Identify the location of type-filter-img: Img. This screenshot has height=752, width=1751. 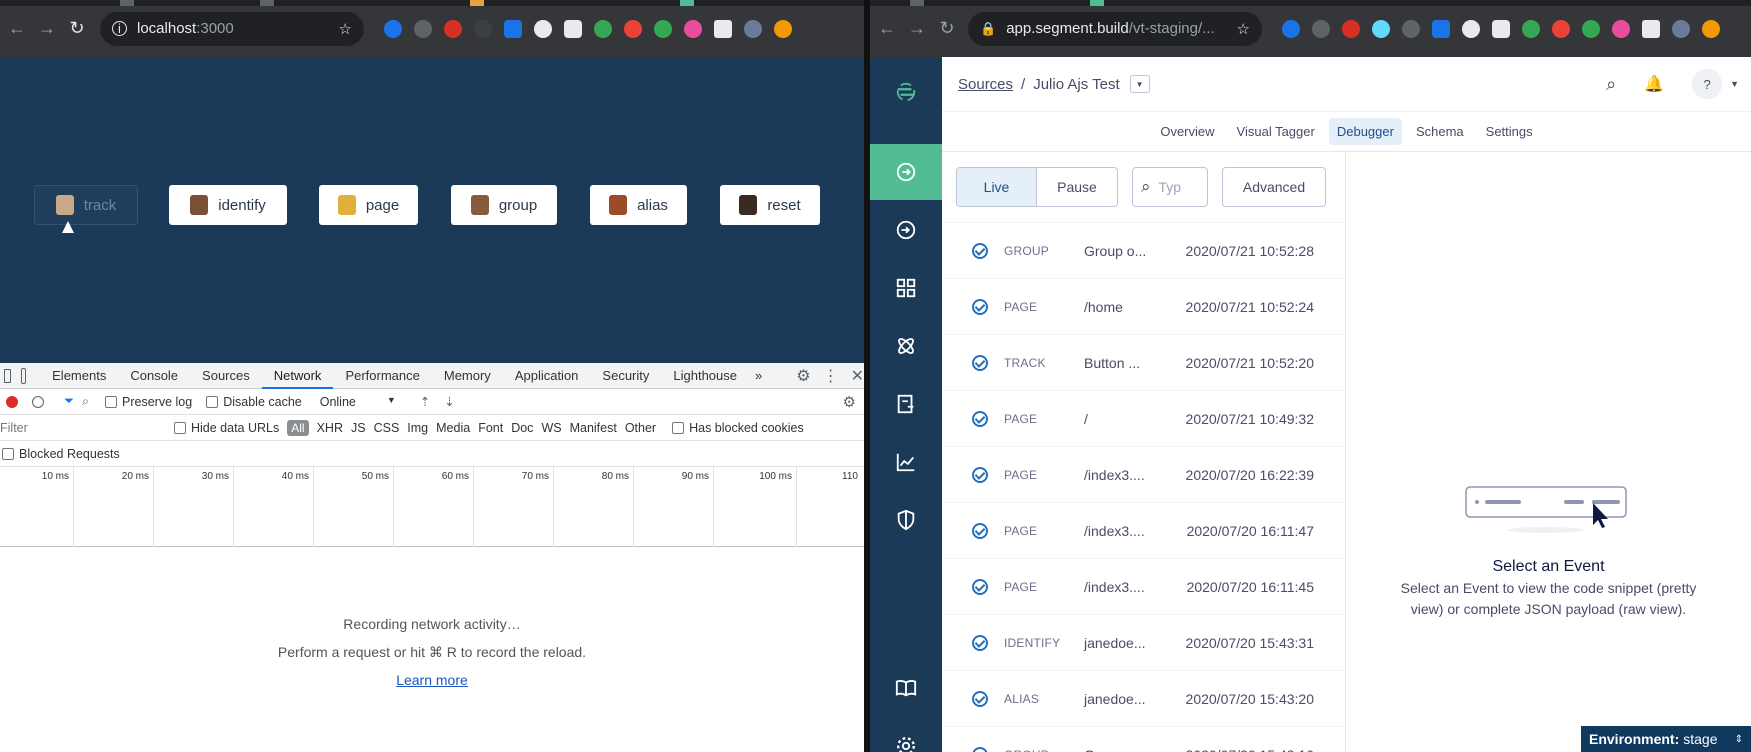
(417, 428).